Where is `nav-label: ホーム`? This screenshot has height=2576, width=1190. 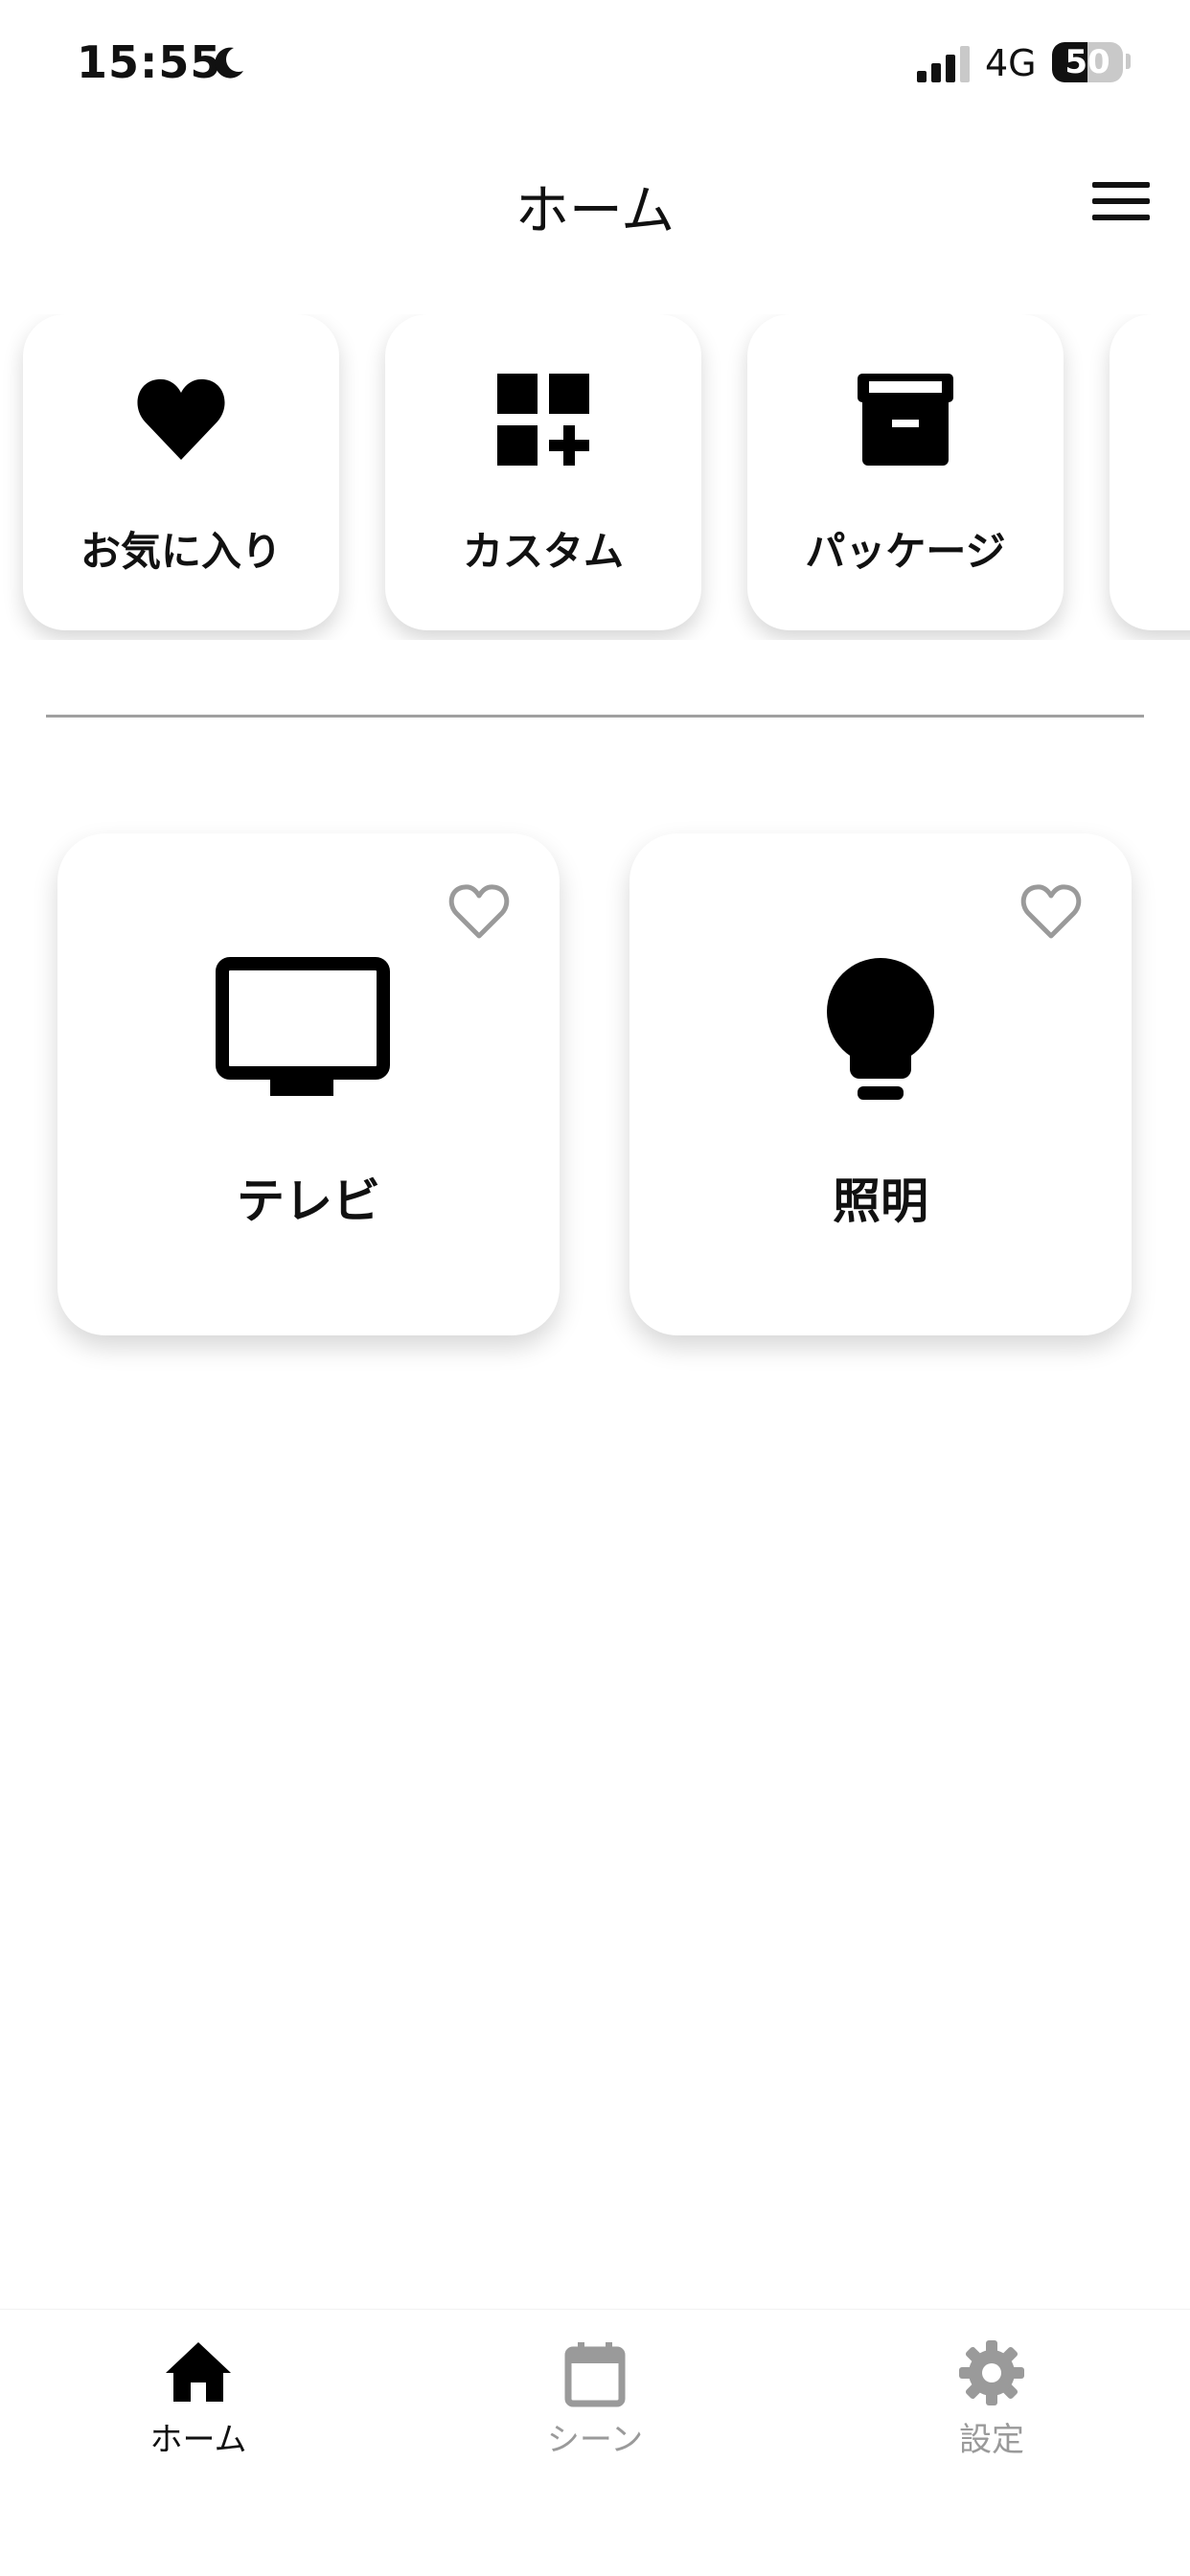
nav-label: ホーム is located at coordinates (198, 2440).